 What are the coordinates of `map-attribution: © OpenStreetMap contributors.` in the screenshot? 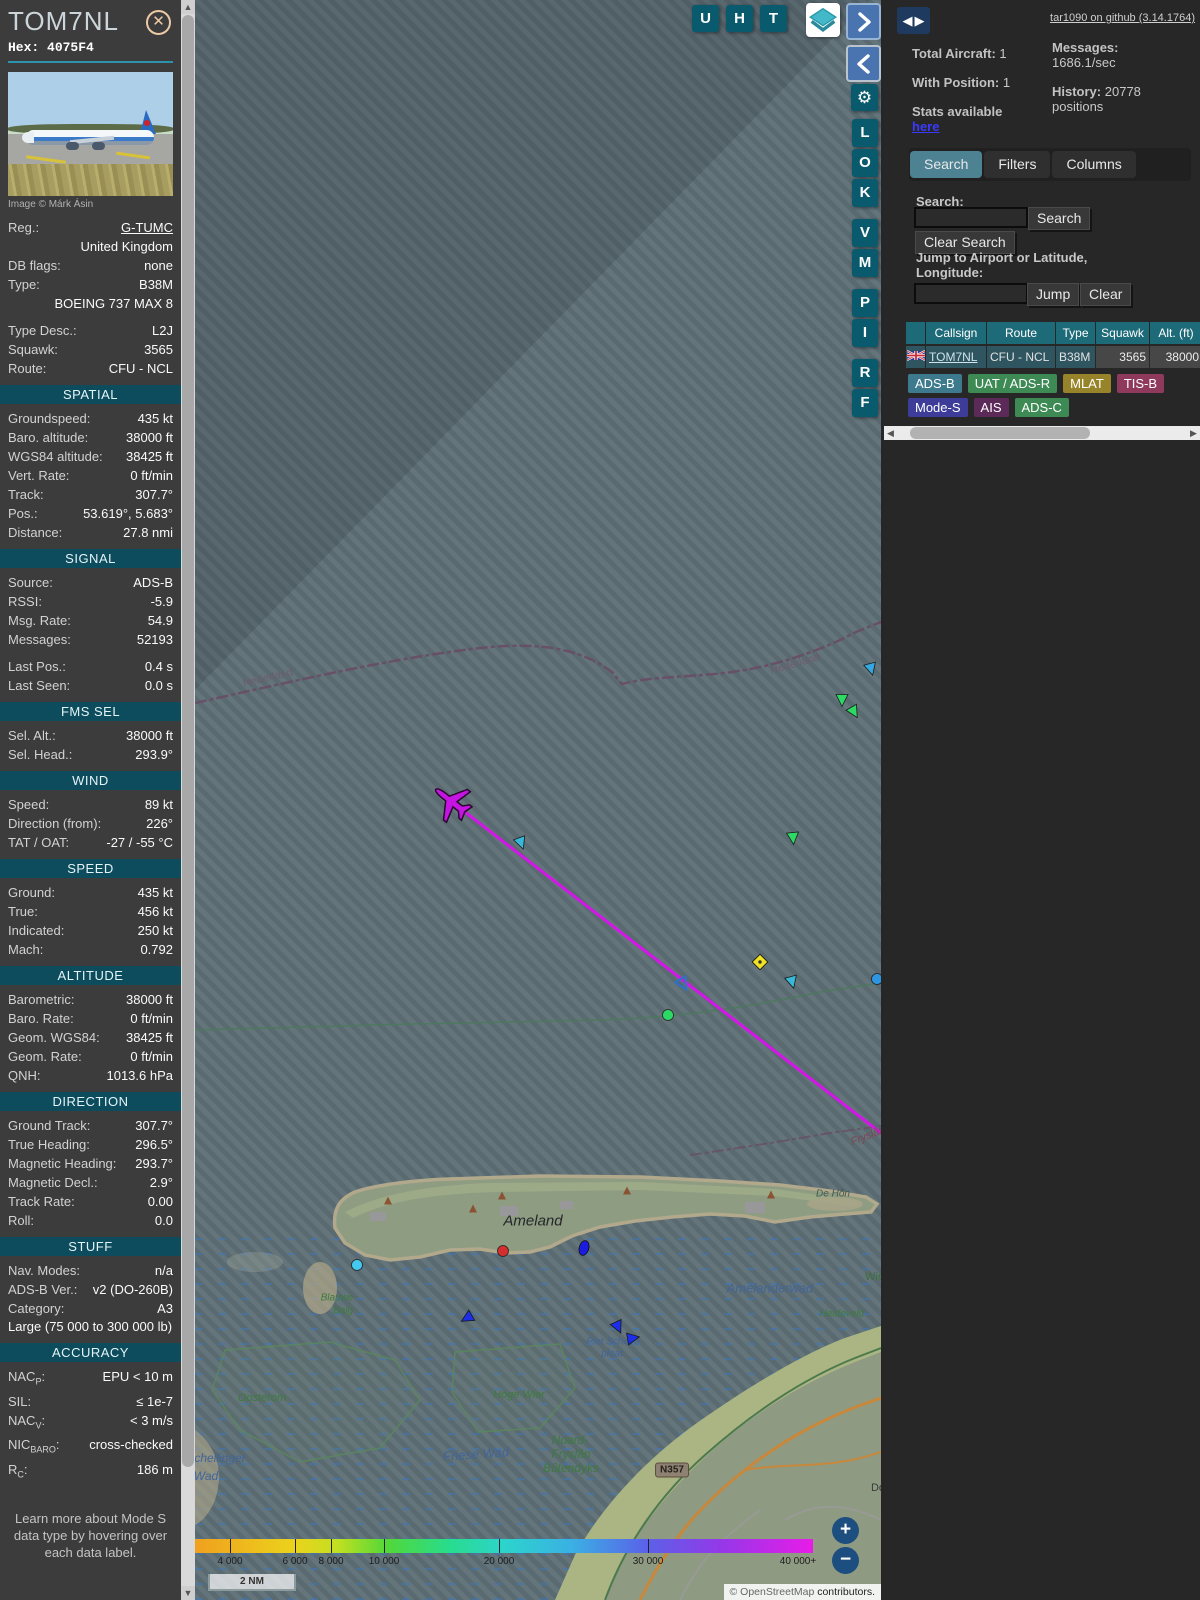 It's located at (802, 1592).